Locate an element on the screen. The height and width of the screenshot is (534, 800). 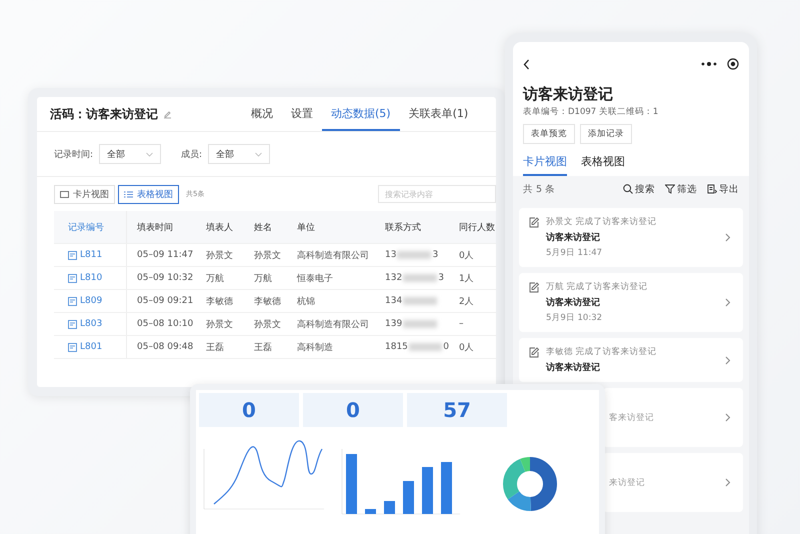
stat-number: 57 is located at coordinates (457, 410).